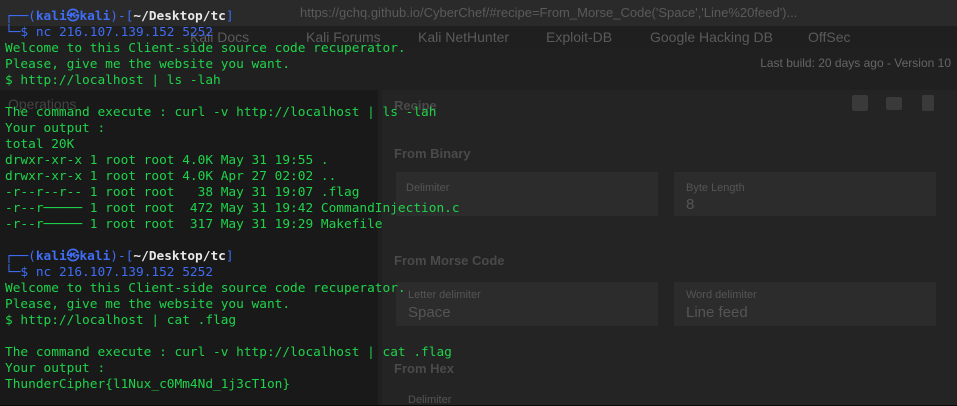 Image resolution: width=957 pixels, height=406 pixels. I want to click on output-line: total 20K, so click(40, 144).